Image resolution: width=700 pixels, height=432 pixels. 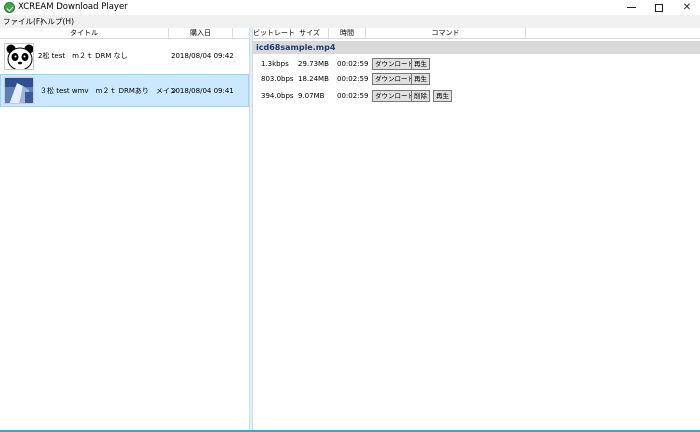 I want to click on panda-thumbnail, so click(x=19, y=56).